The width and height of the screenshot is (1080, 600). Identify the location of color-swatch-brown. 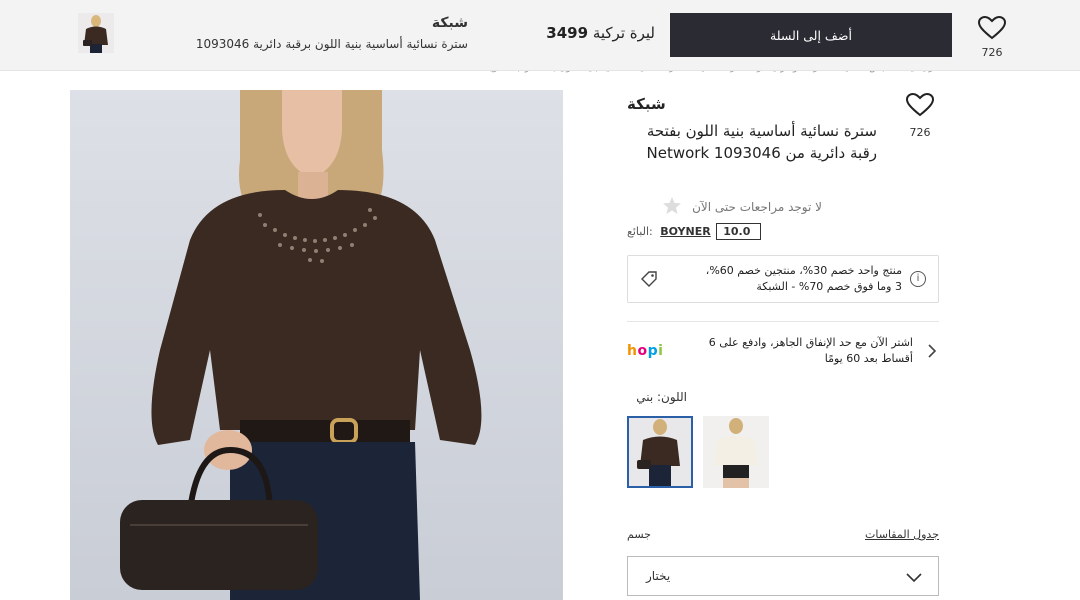
(660, 452).